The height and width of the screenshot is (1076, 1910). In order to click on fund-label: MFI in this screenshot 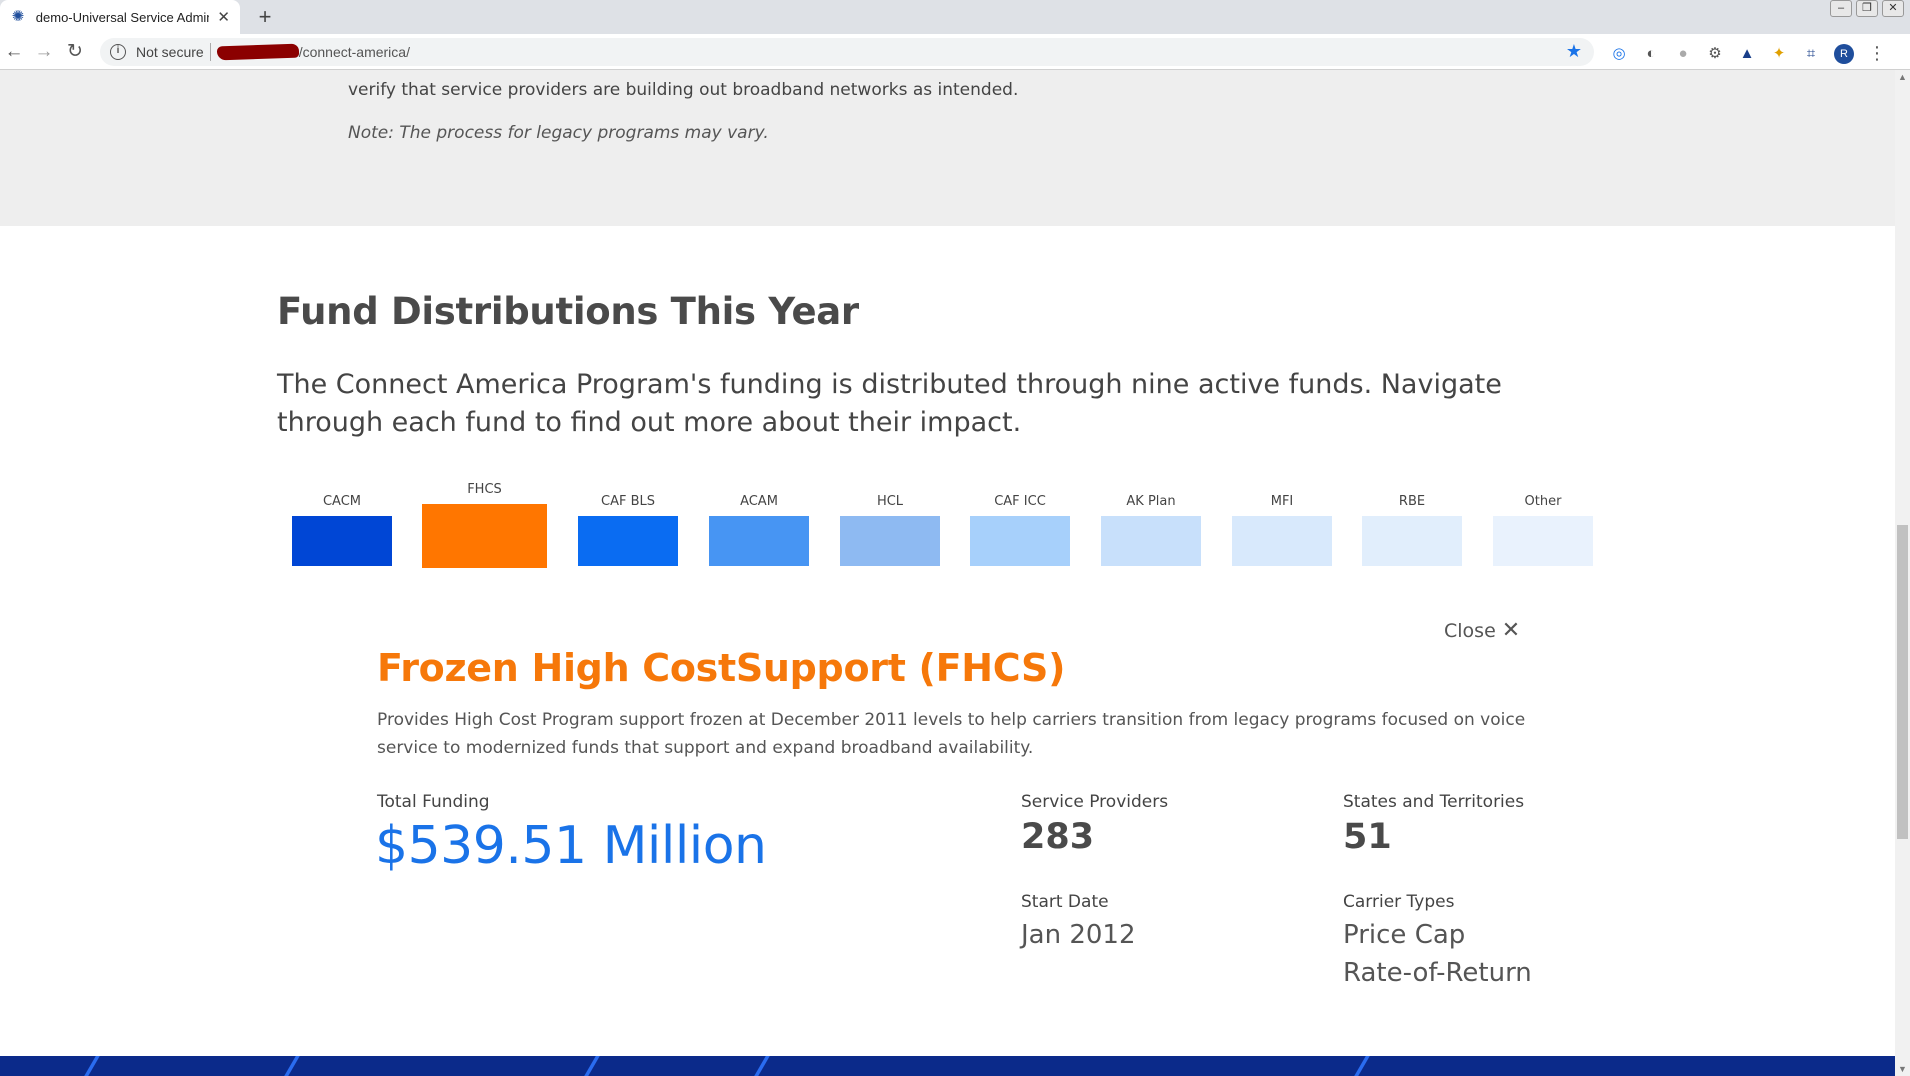, I will do `click(1282, 501)`.